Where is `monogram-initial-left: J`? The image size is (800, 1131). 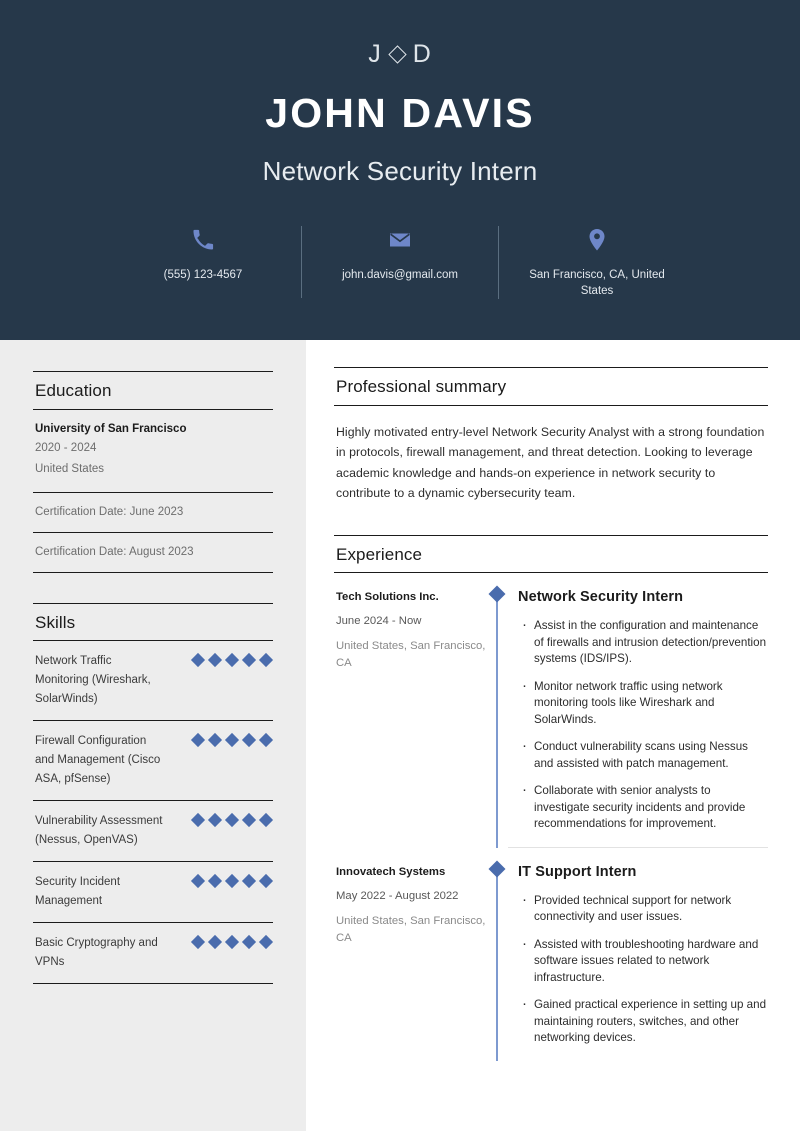
monogram-initial-left: J is located at coordinates (375, 54).